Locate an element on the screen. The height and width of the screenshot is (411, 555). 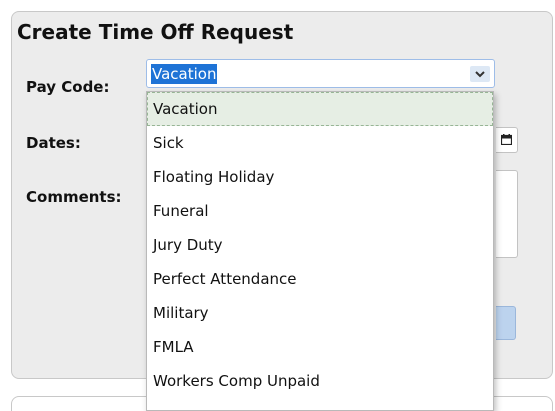
option-perfect-attendance: Perfect Attendance is located at coordinates (320, 279).